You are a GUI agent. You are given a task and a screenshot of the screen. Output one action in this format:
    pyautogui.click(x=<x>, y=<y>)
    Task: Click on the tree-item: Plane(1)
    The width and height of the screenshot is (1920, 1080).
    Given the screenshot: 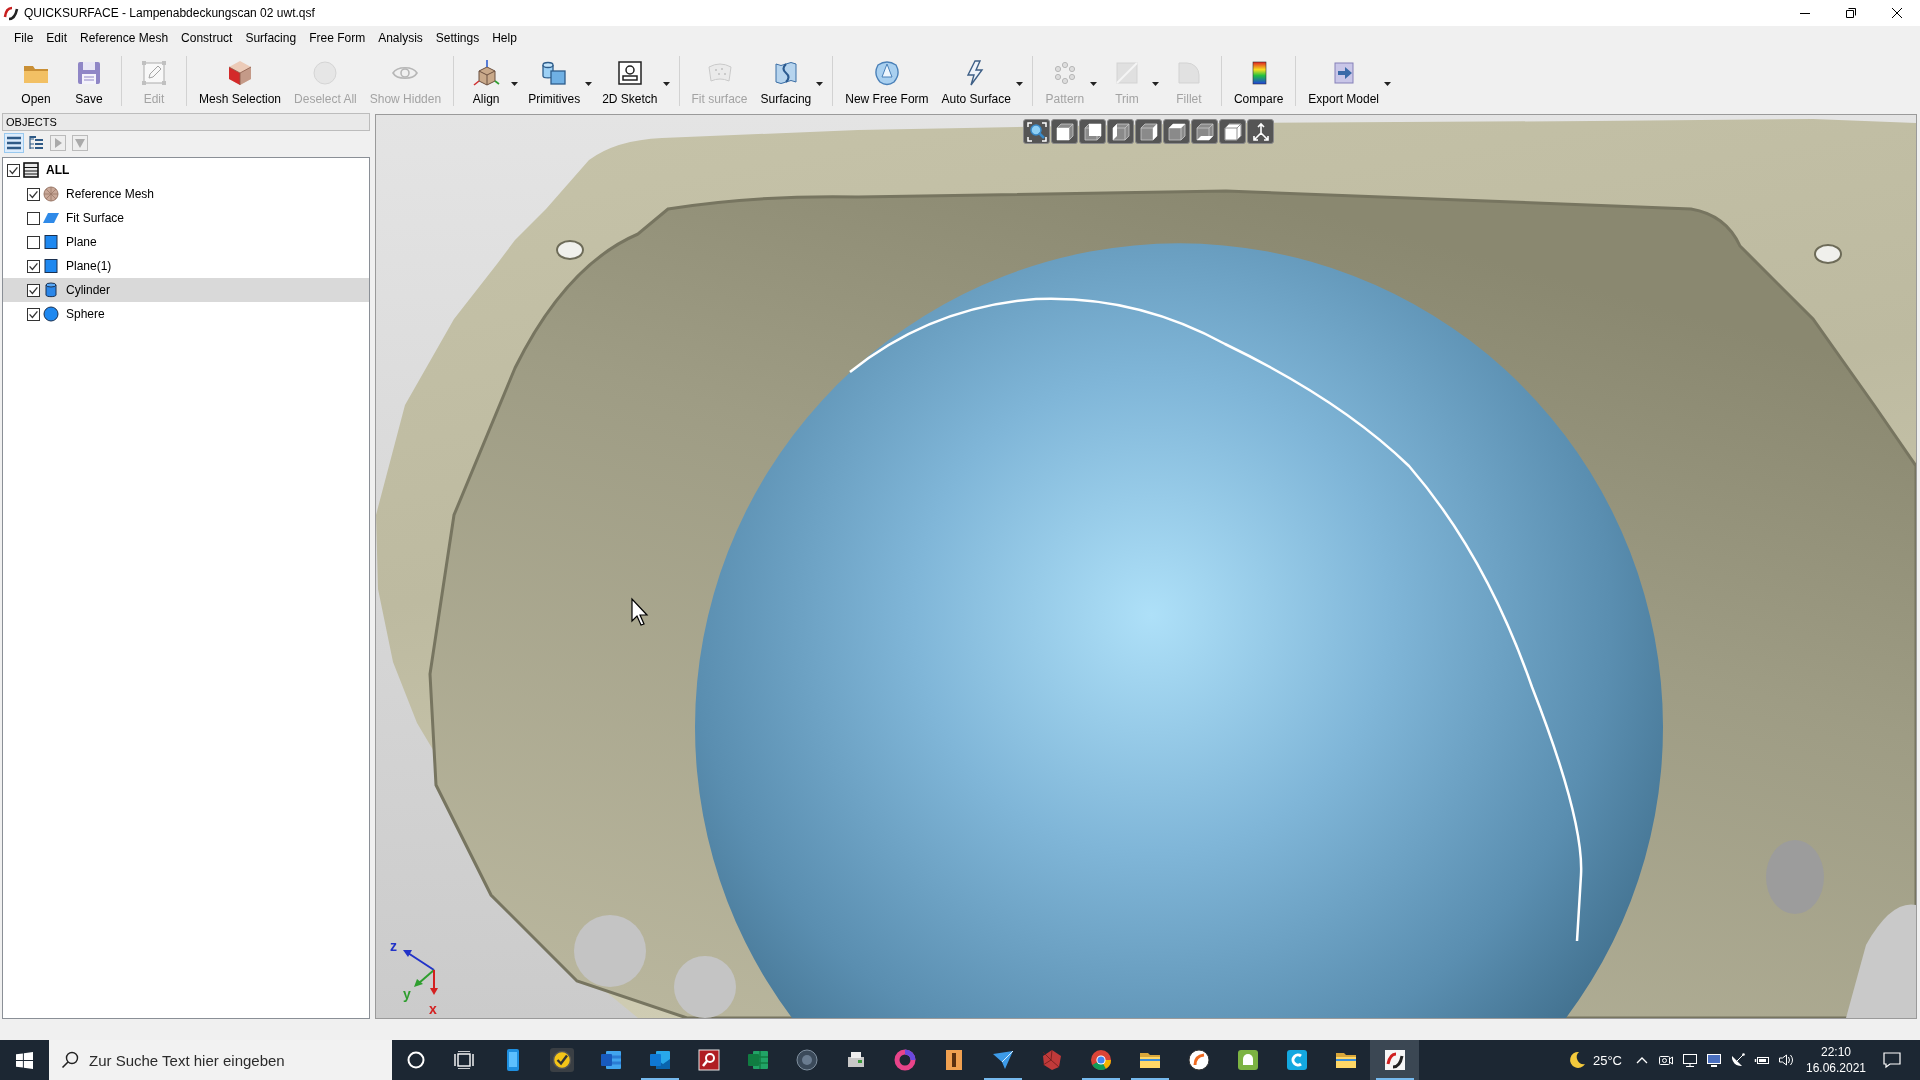 What is the action you would take?
    pyautogui.click(x=186, y=266)
    